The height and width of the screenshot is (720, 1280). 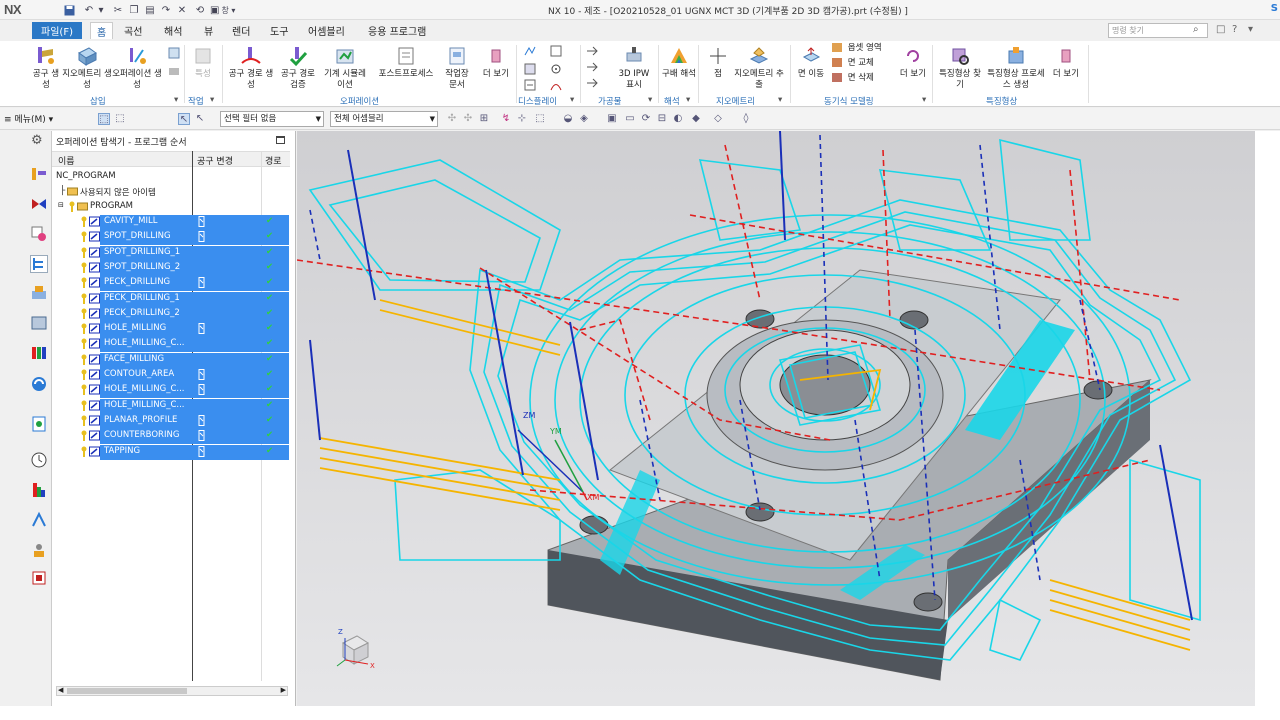 What do you see at coordinates (203, 62) in the screenshot?
I see `properties-button: 특성` at bounding box center [203, 62].